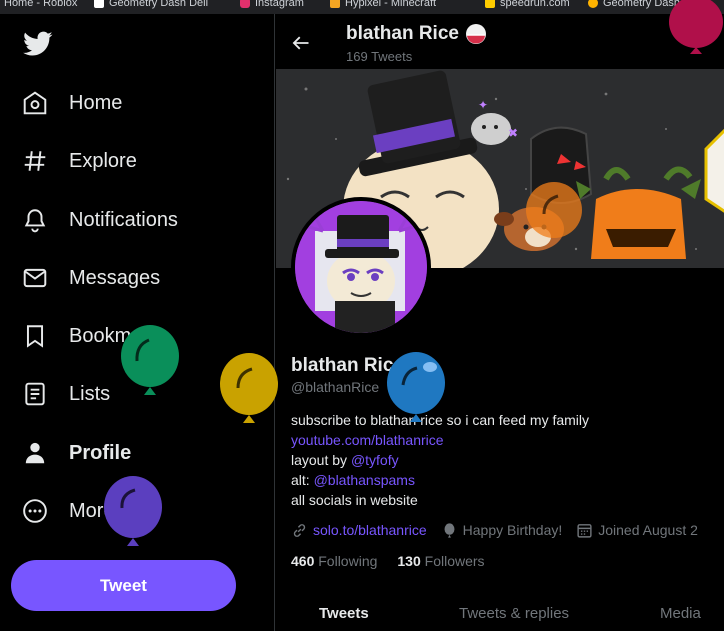  Describe the element at coordinates (92, 510) in the screenshot. I see `nav-label: More` at that location.